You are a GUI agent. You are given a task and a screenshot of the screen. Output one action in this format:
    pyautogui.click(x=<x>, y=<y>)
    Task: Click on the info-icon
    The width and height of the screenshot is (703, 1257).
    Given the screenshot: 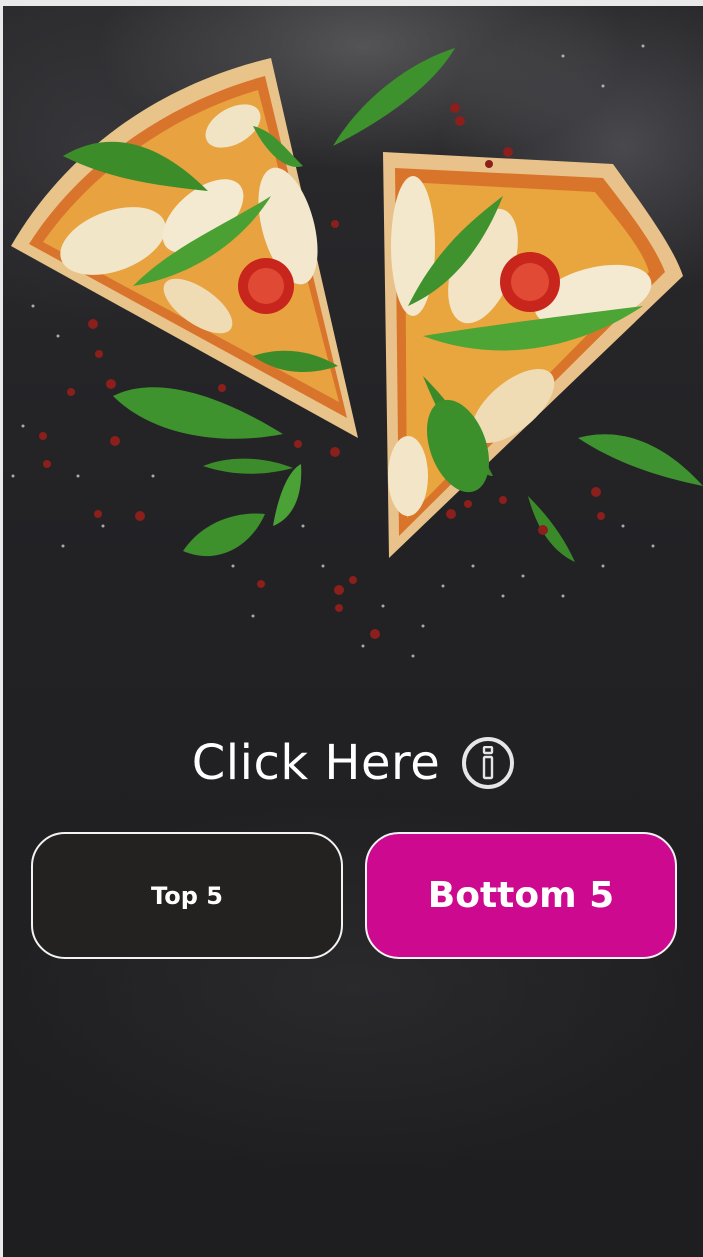 What is the action you would take?
    pyautogui.click(x=488, y=763)
    